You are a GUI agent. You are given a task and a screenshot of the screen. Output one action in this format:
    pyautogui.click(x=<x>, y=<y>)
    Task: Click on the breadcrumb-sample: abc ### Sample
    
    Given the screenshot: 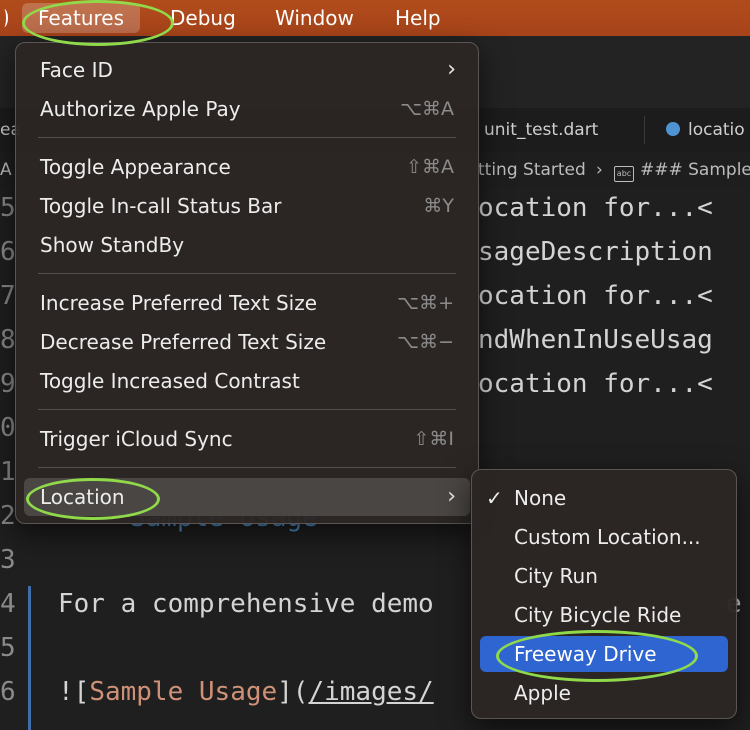 What is the action you would take?
    pyautogui.click(x=682, y=170)
    